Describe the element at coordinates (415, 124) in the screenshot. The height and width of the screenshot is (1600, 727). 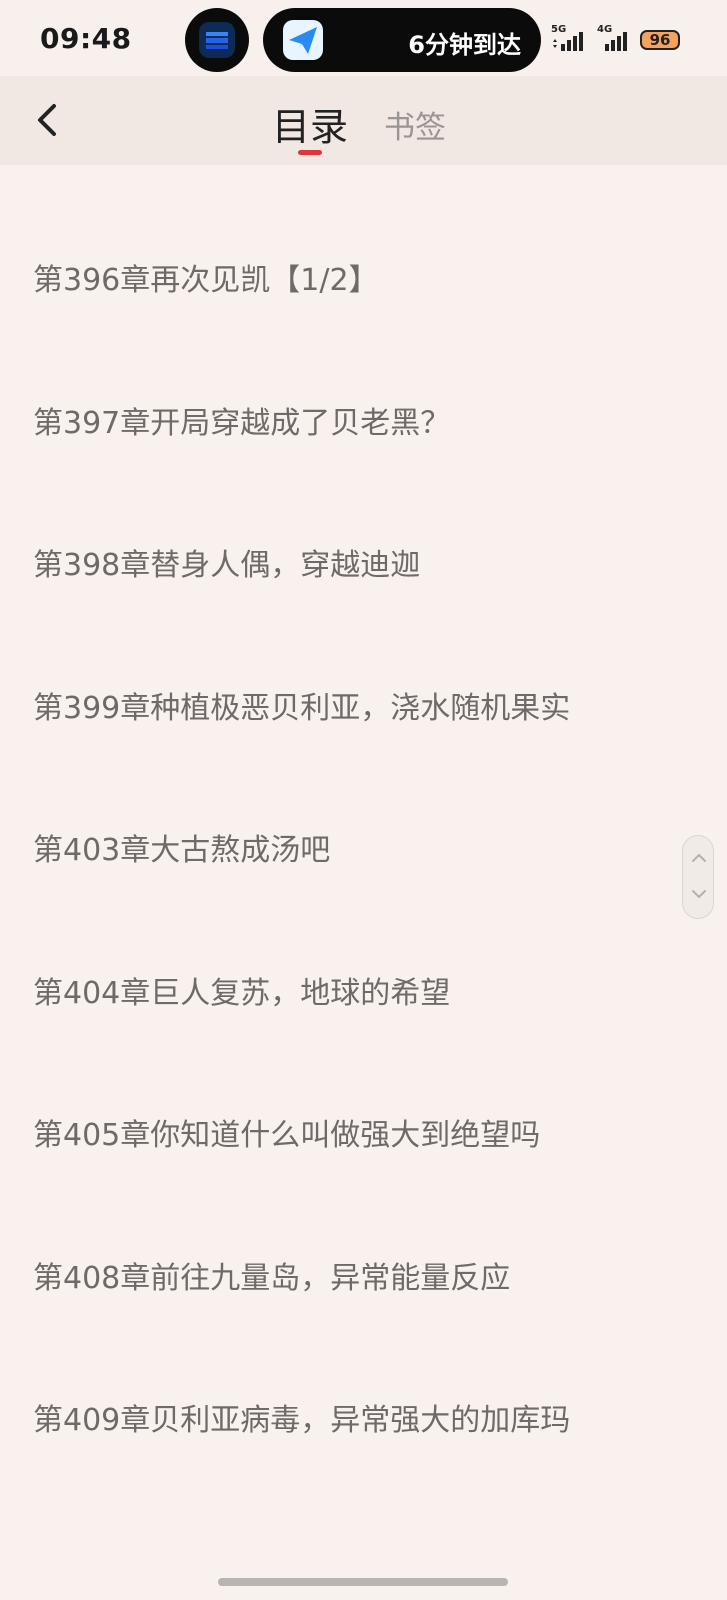
I see `tab-bookmarks: 书签` at that location.